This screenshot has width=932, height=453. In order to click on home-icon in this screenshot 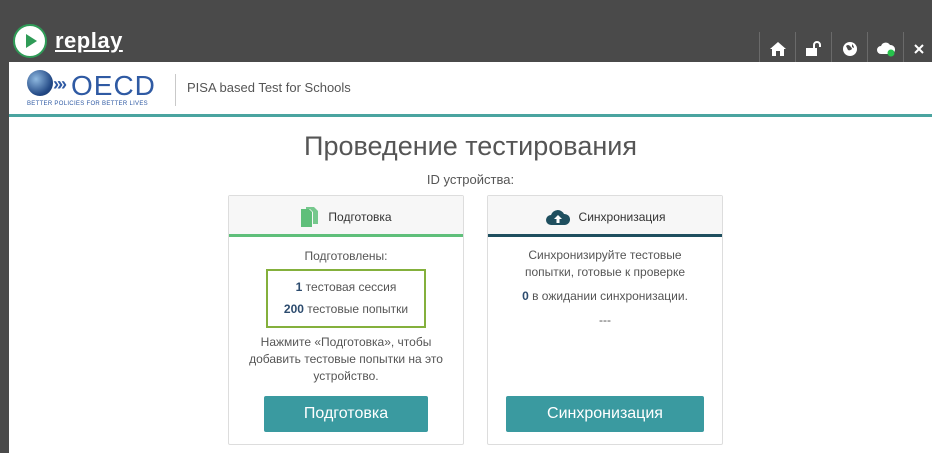, I will do `click(778, 49)`.